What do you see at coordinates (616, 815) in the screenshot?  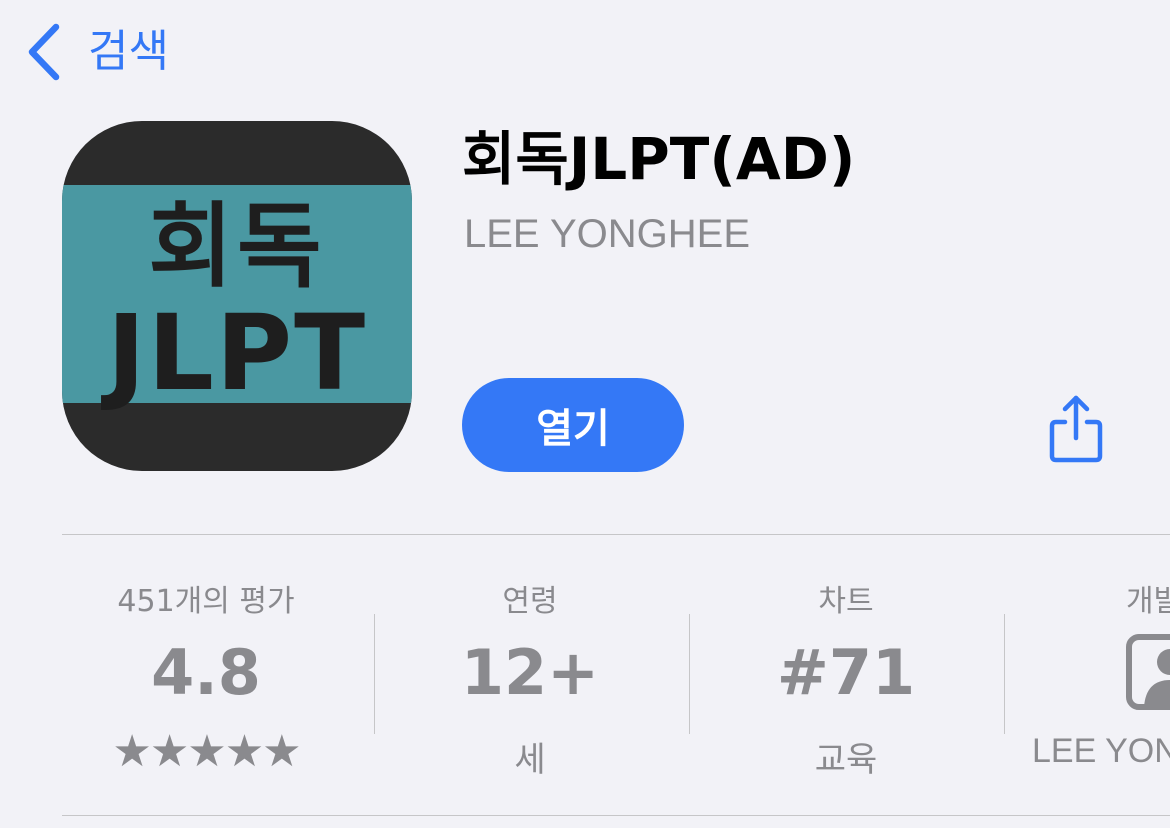 I see `stats-bottom-divider` at bounding box center [616, 815].